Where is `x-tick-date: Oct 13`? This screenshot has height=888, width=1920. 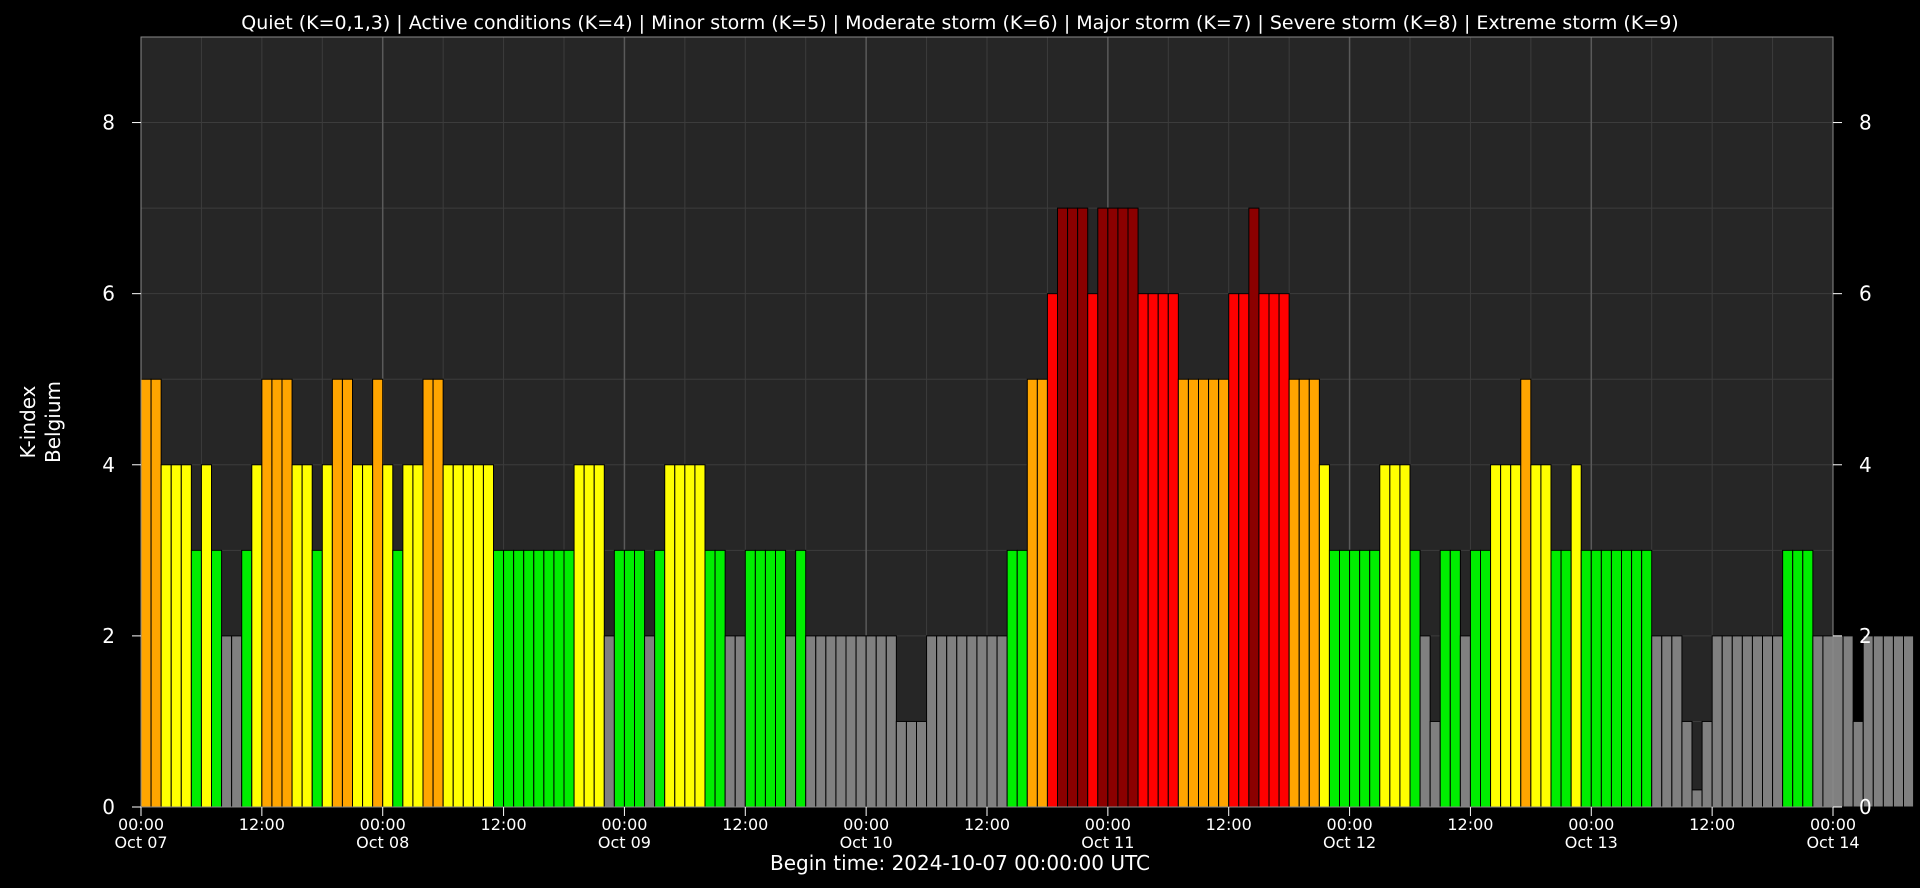 x-tick-date: Oct 13 is located at coordinates (1591, 842).